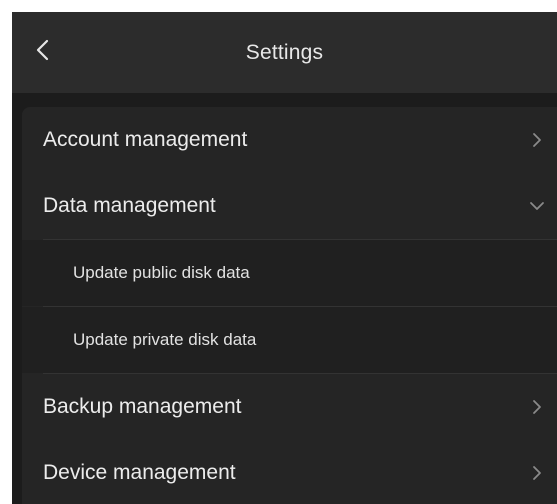 The width and height of the screenshot is (557, 504). I want to click on chevron-down-icon, so click(537, 206).